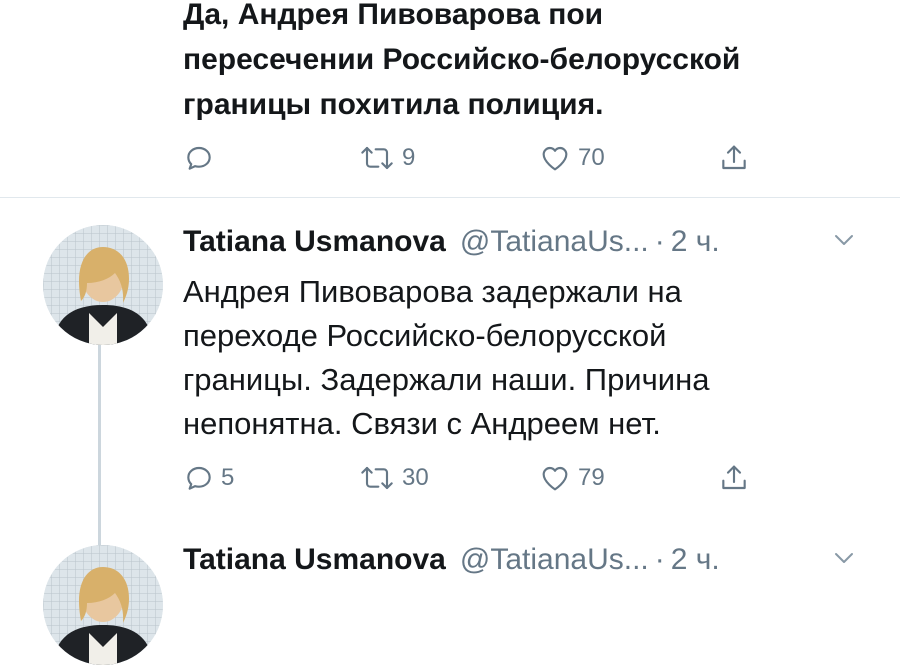 The height and width of the screenshot is (665, 900). I want to click on like-button: 70, so click(571, 158).